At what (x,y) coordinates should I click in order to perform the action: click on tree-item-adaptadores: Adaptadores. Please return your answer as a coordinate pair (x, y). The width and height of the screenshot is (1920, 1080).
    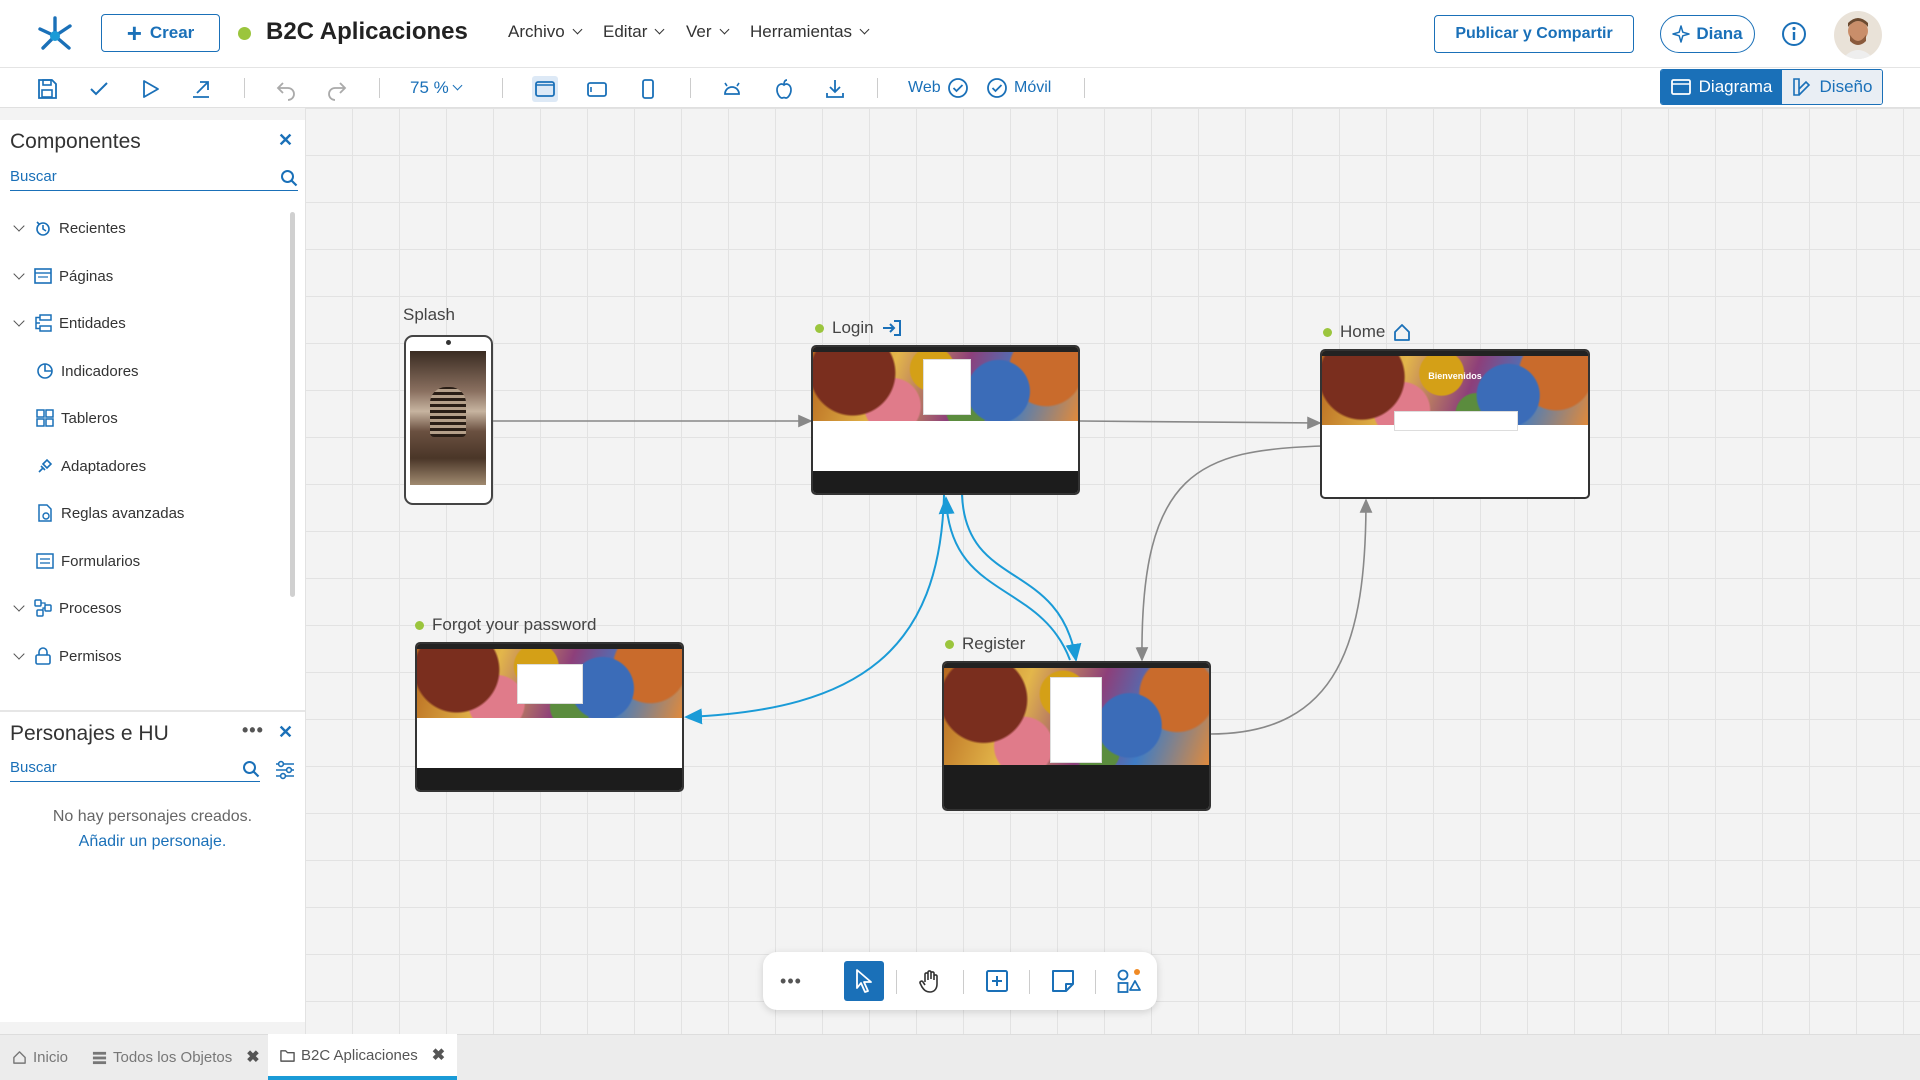
    Looking at the image, I should click on (90, 466).